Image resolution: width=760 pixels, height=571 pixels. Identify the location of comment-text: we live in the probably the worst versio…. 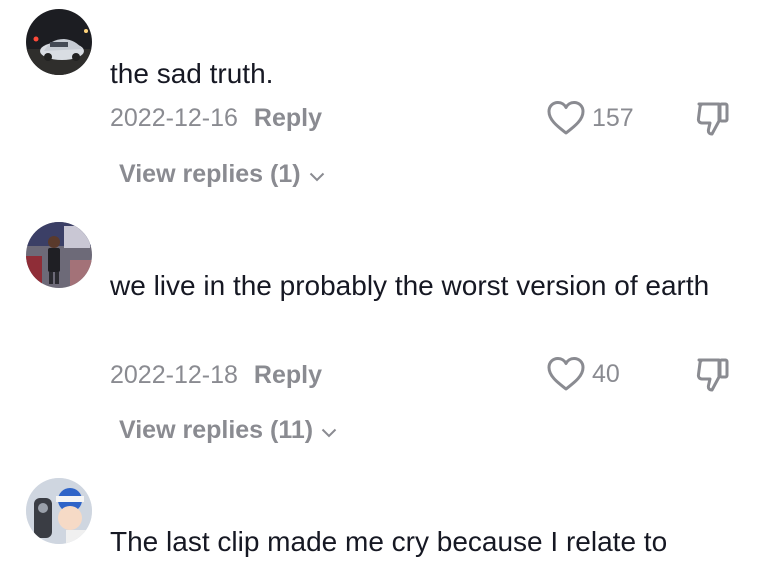
(410, 285).